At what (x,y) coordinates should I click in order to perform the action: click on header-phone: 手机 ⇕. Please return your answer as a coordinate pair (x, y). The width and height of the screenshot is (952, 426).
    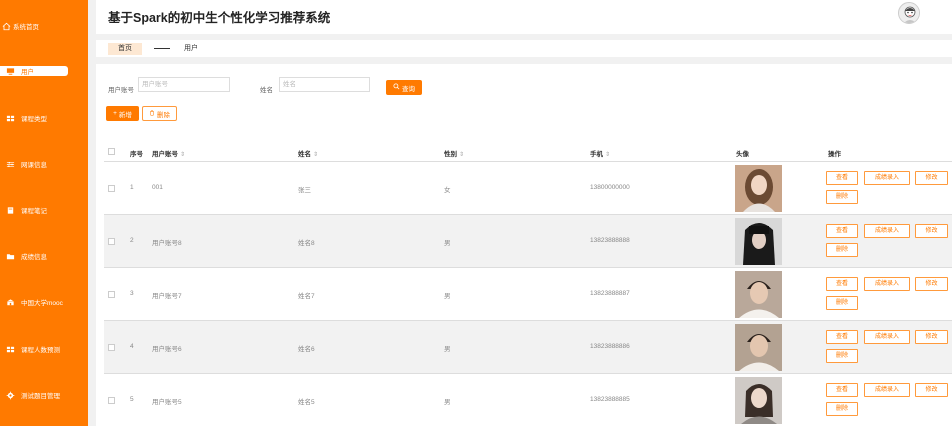
    Looking at the image, I should click on (600, 153).